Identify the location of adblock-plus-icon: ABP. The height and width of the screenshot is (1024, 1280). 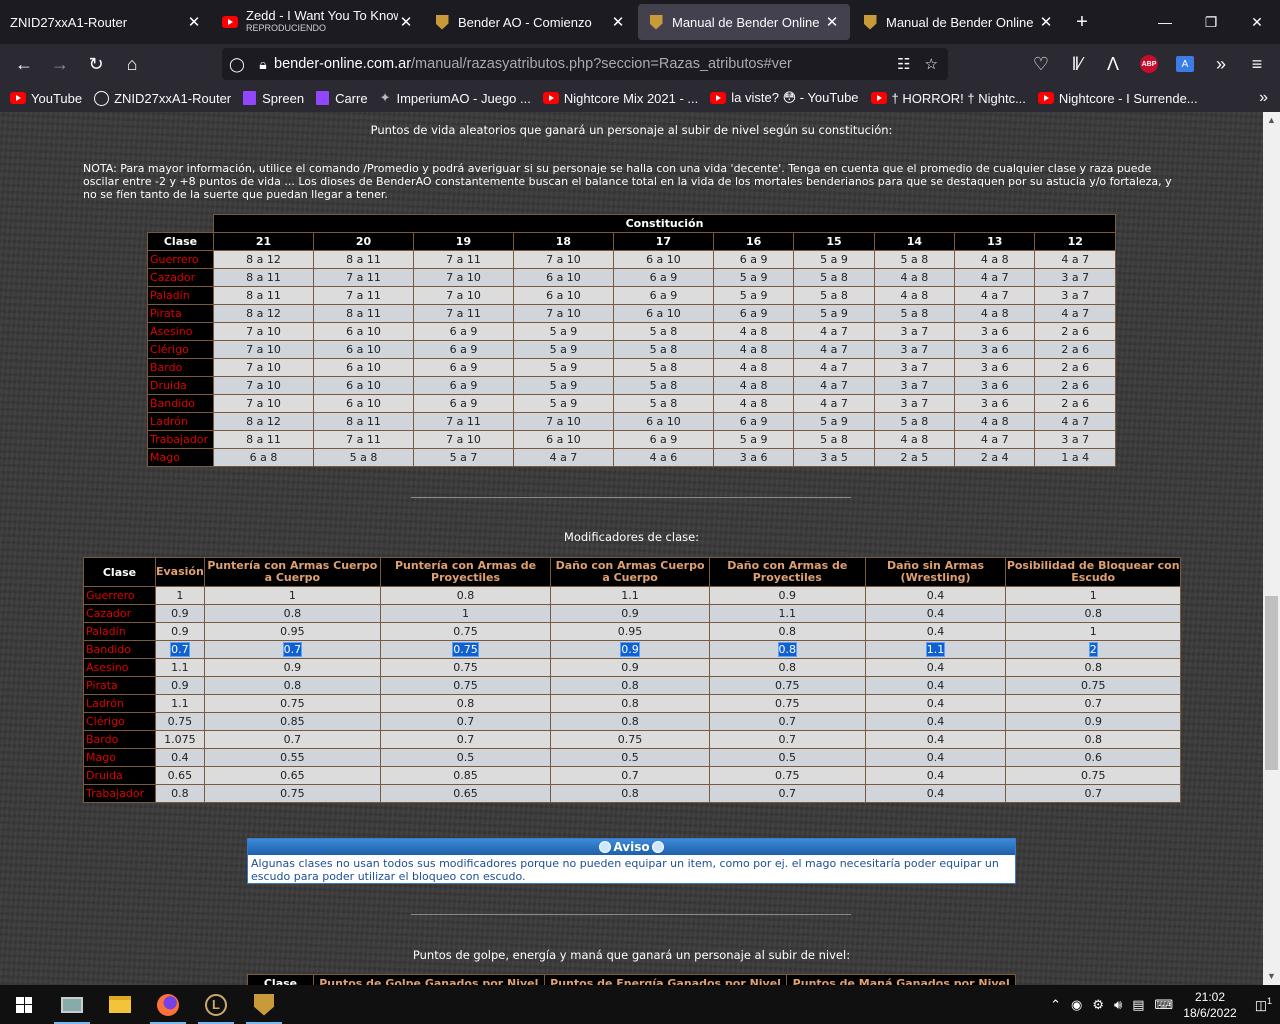
(1149, 64).